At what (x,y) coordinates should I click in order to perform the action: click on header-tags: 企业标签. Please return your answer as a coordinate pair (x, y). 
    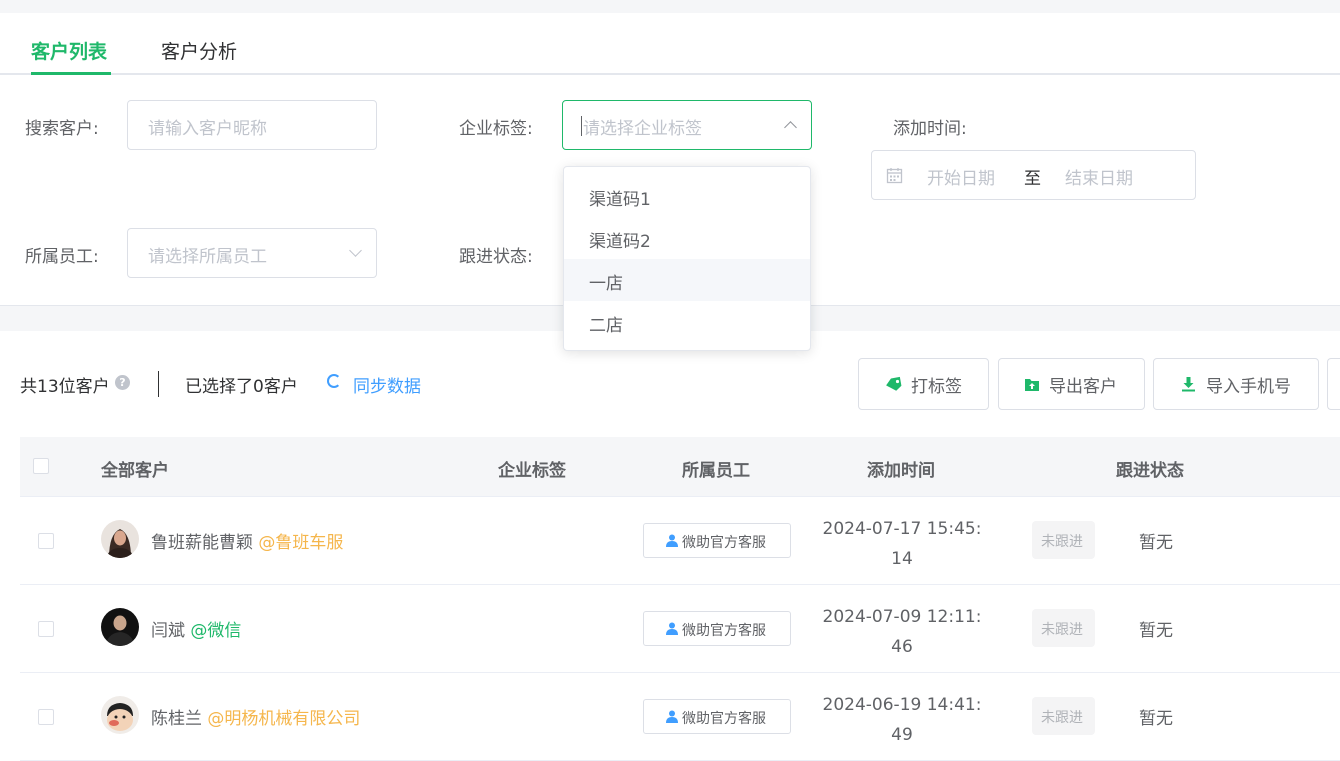
    Looking at the image, I should click on (532, 471).